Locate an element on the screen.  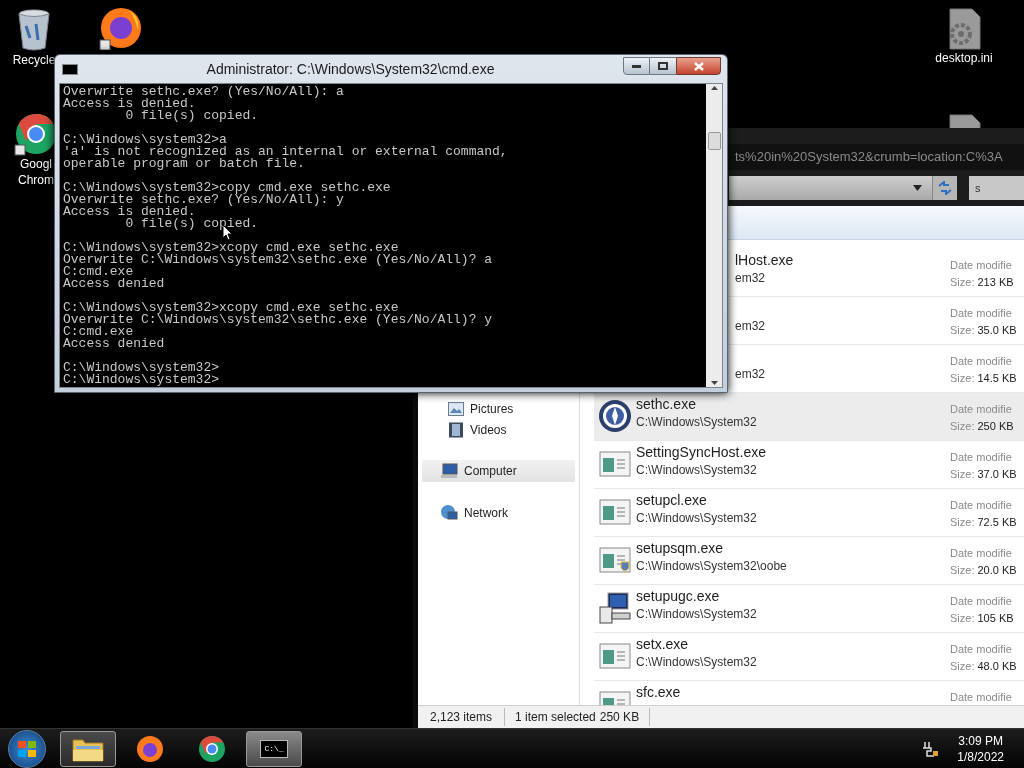
minimize-button is located at coordinates (636, 66).